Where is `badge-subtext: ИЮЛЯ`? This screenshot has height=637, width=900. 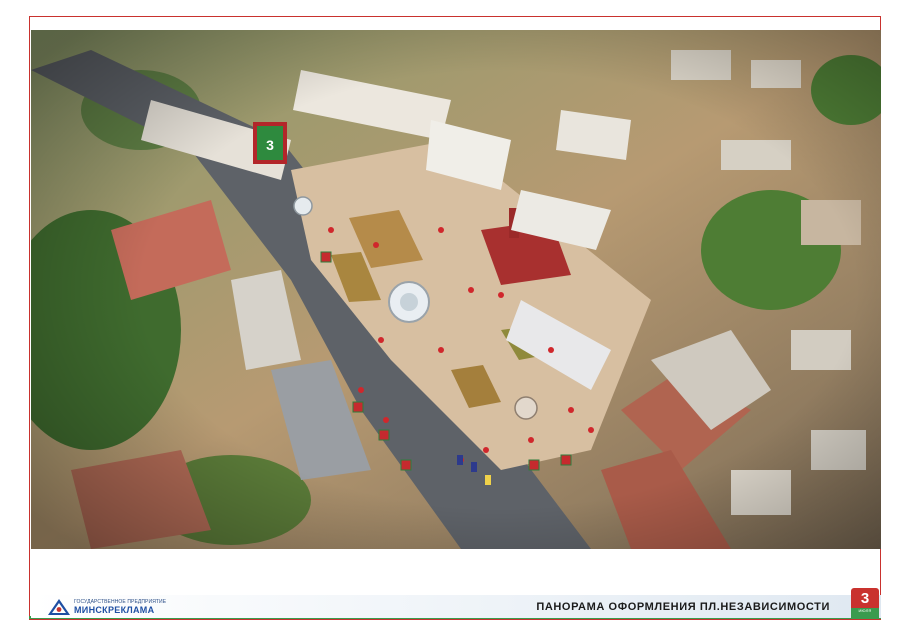 badge-subtext: ИЮЛЯ is located at coordinates (865, 610).